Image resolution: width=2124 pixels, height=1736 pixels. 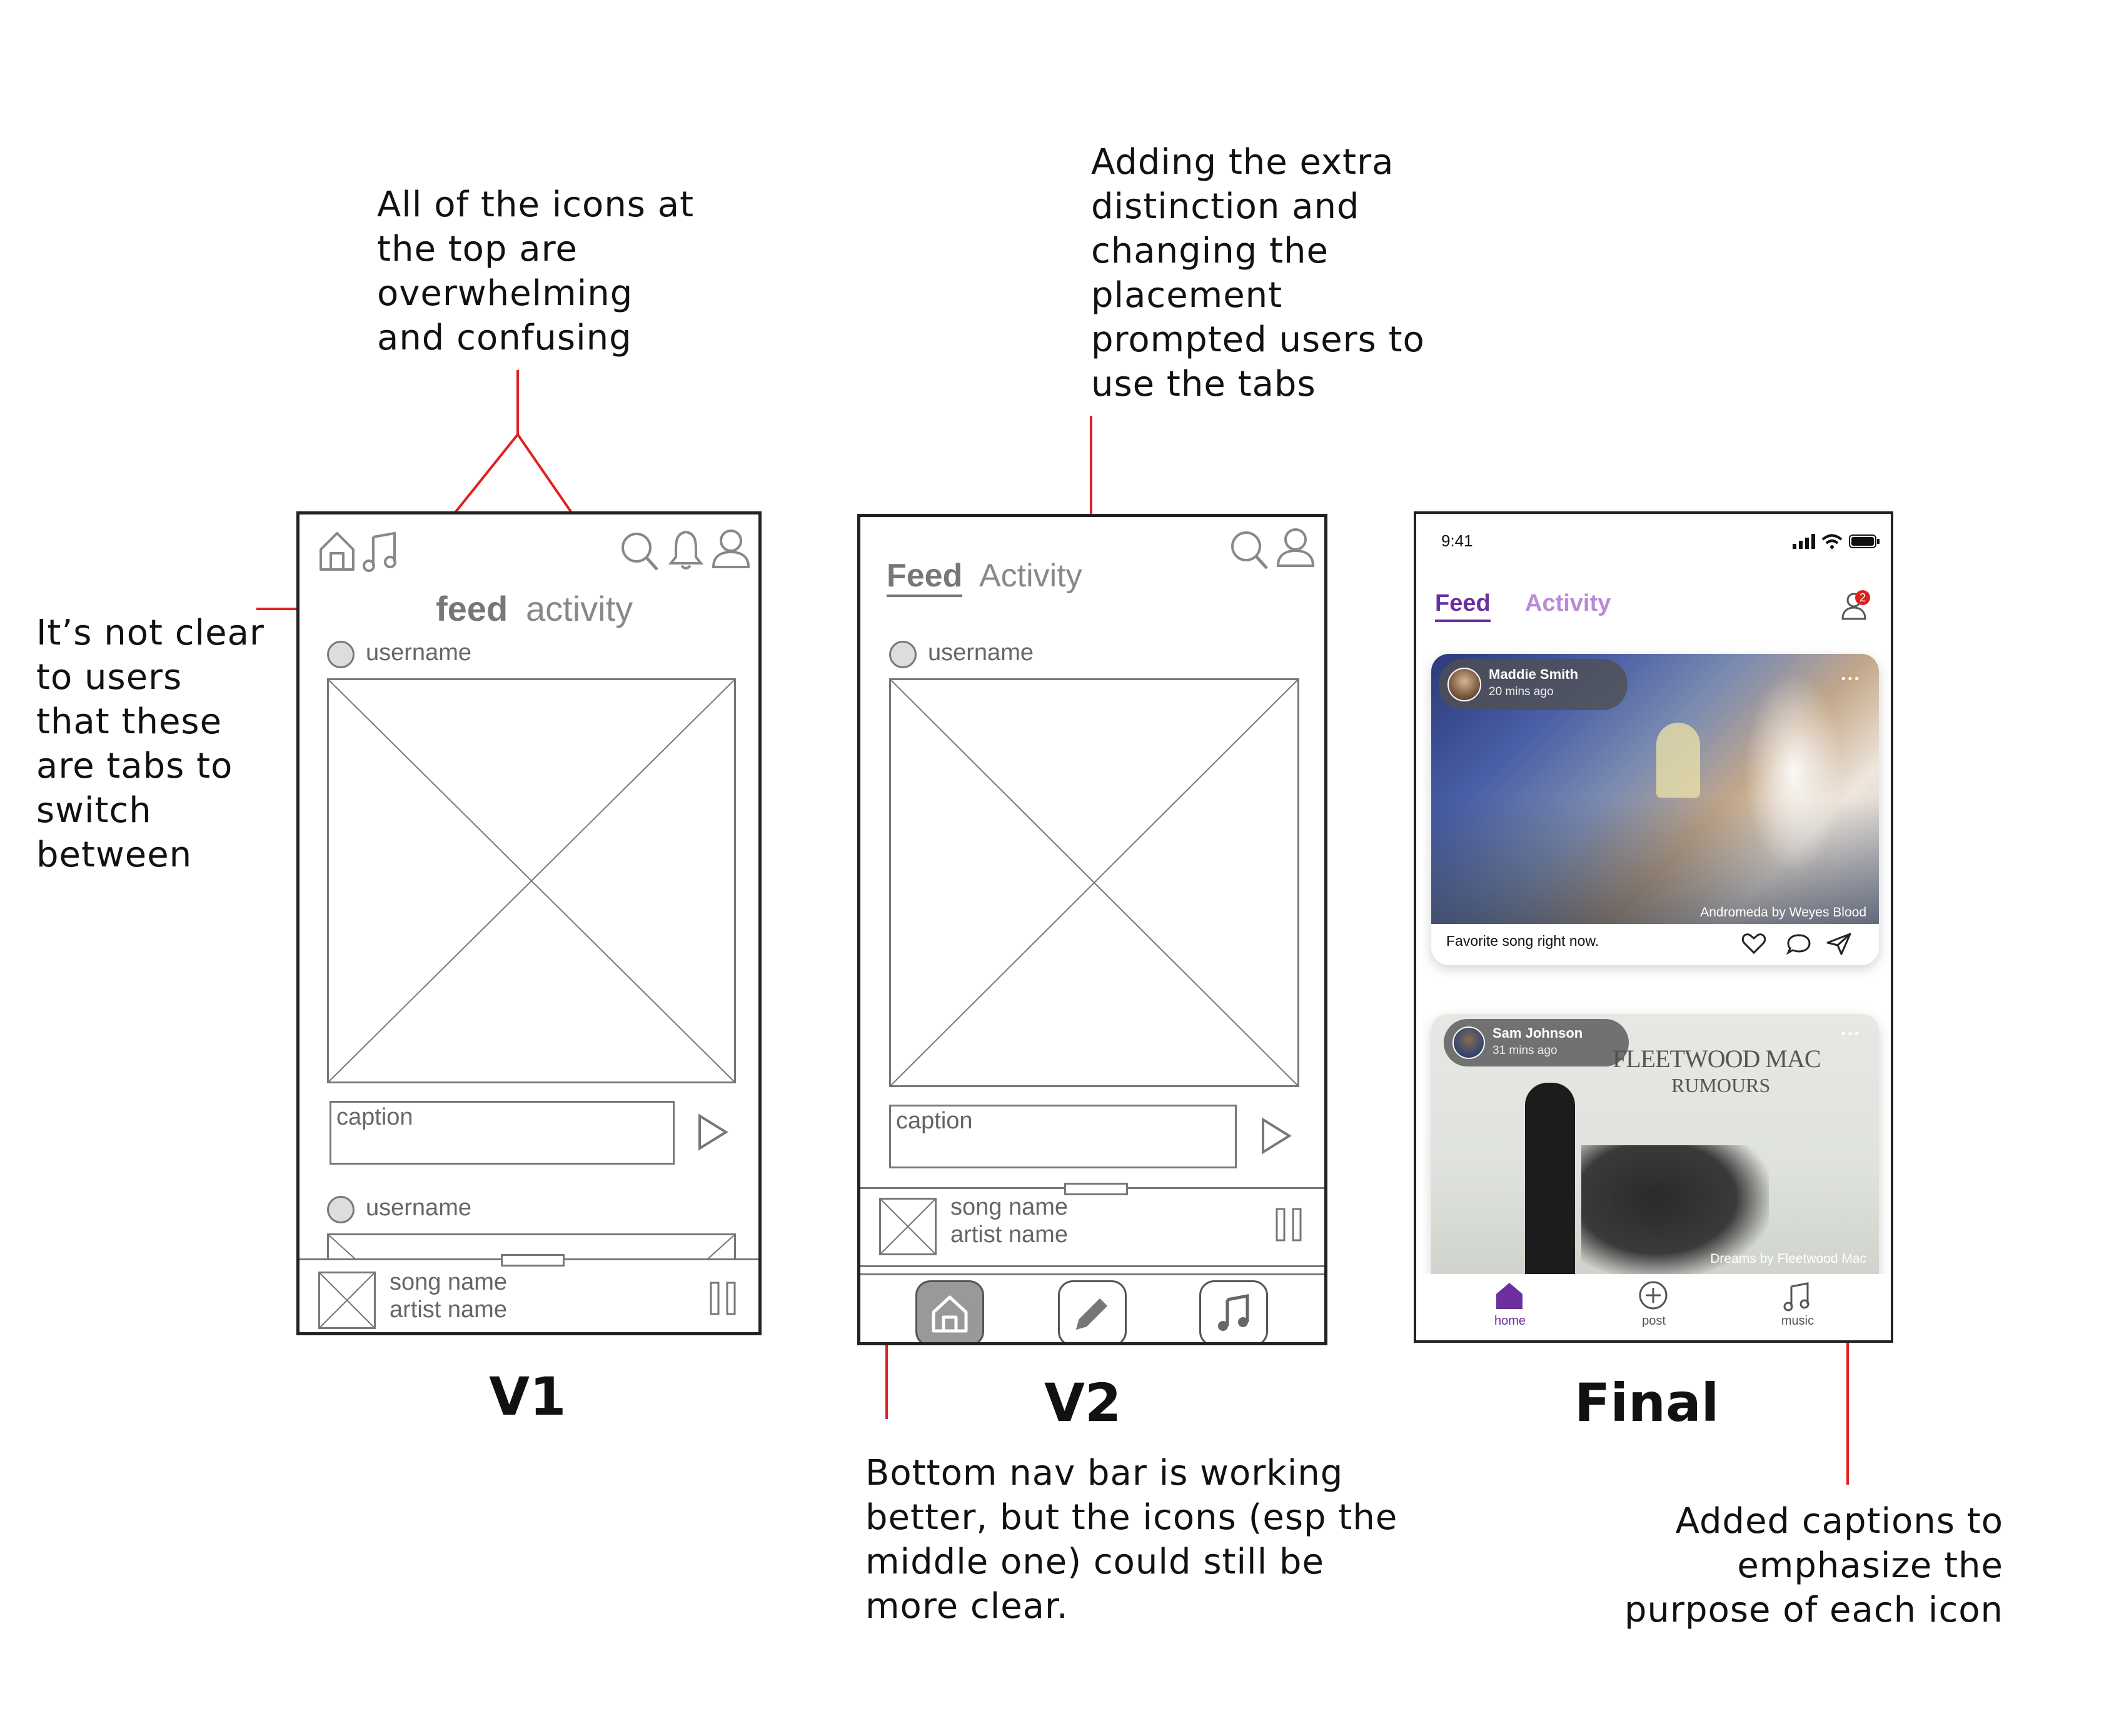 I want to click on tab-feed: feed, so click(x=472, y=609).